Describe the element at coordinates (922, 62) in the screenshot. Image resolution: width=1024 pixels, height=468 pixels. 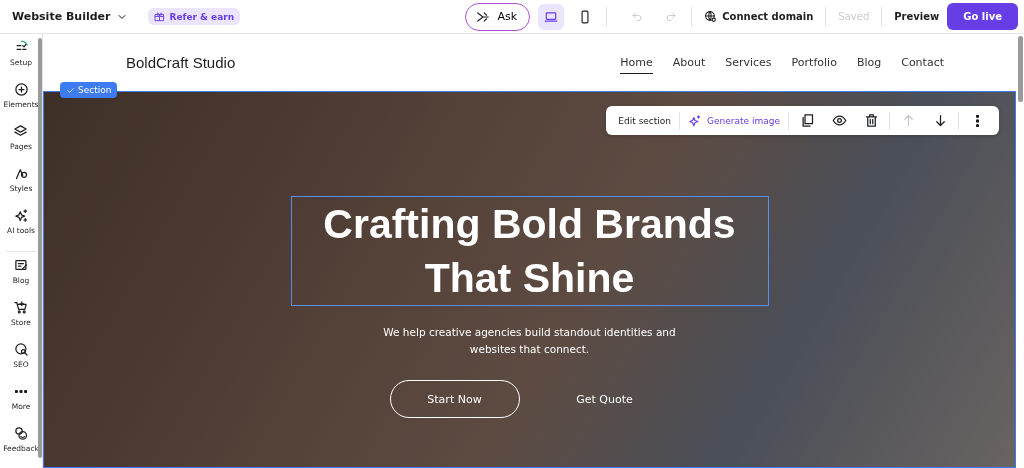
I see `nav-link: Contact` at that location.